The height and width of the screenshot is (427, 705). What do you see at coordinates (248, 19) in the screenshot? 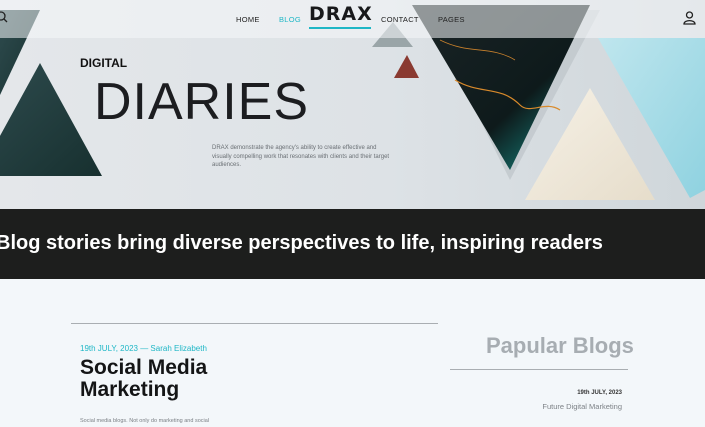
I see `nav-link-home: HOME` at bounding box center [248, 19].